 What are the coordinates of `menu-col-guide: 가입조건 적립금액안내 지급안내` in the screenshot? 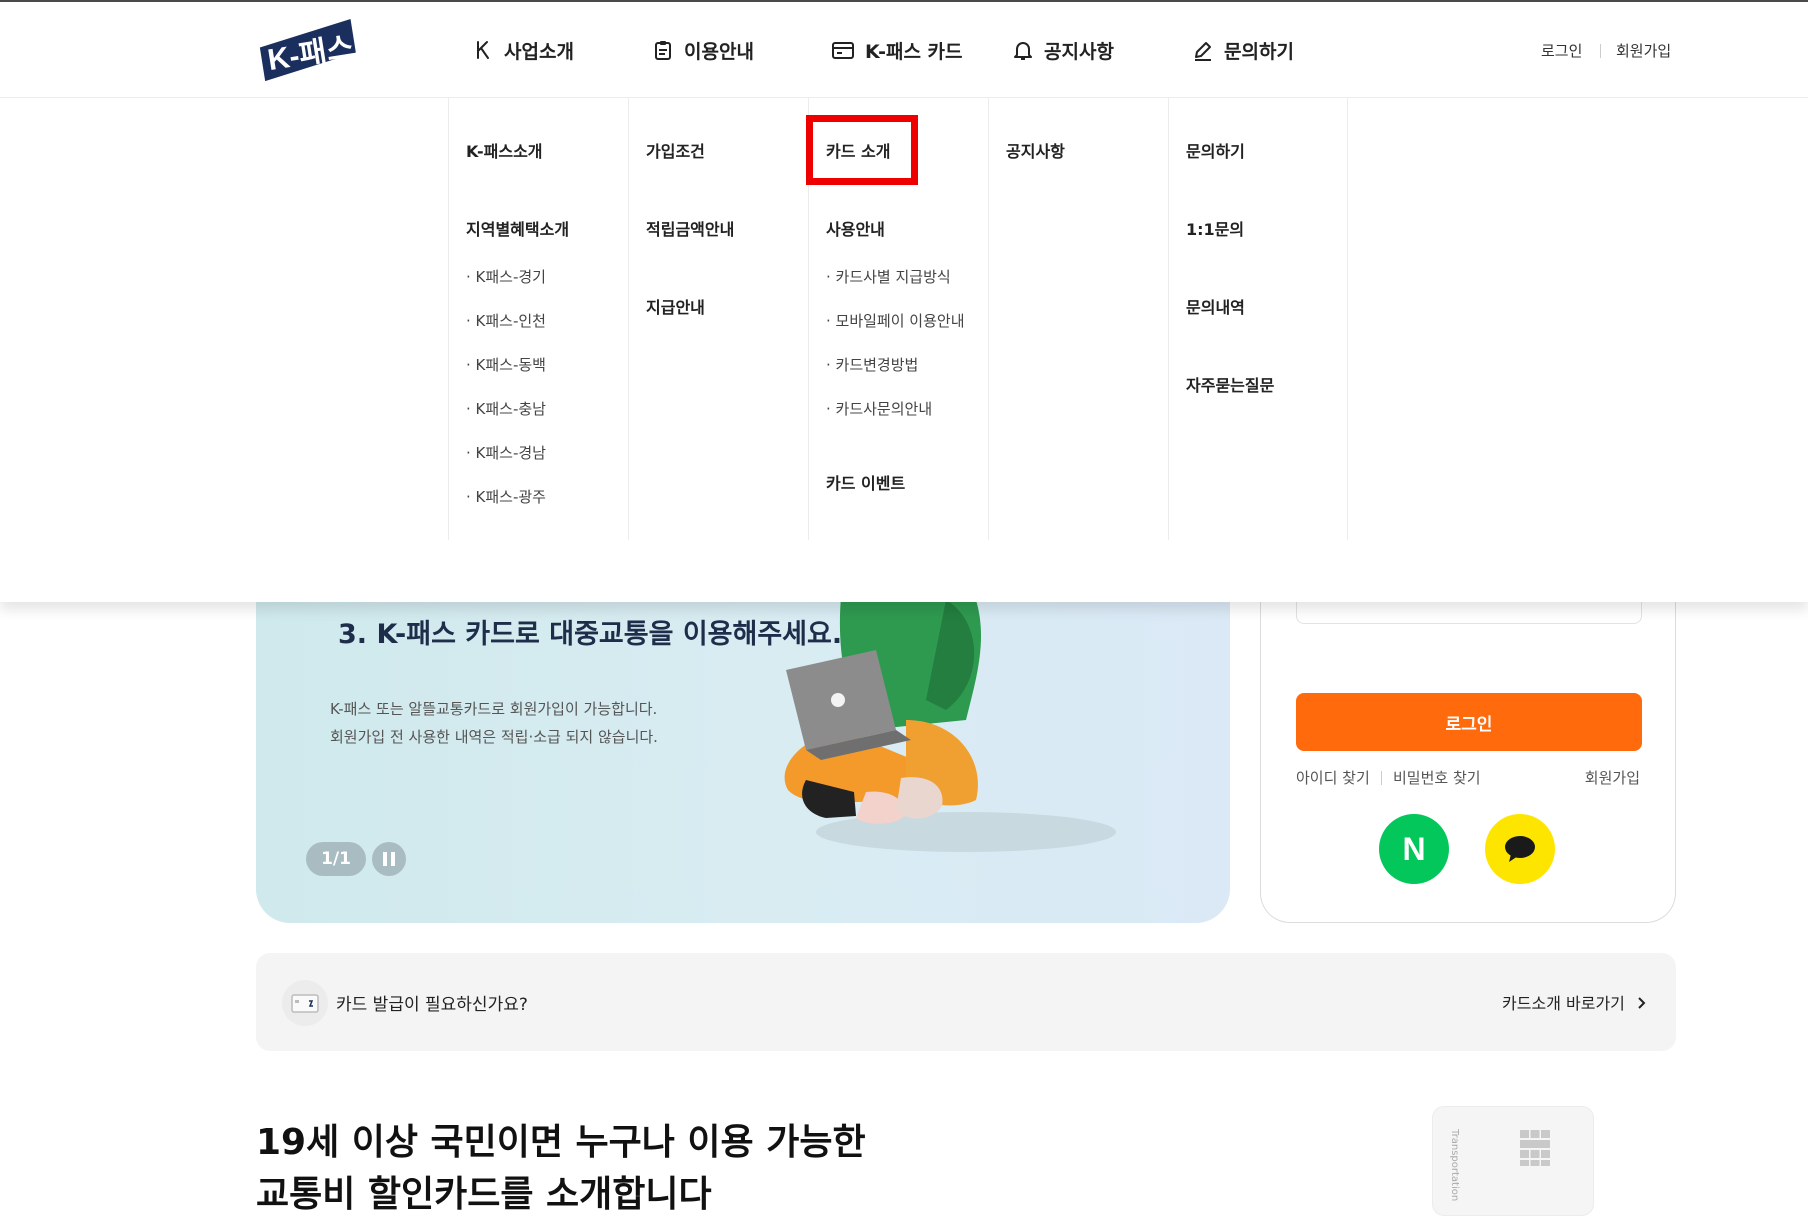 It's located at (718, 319).